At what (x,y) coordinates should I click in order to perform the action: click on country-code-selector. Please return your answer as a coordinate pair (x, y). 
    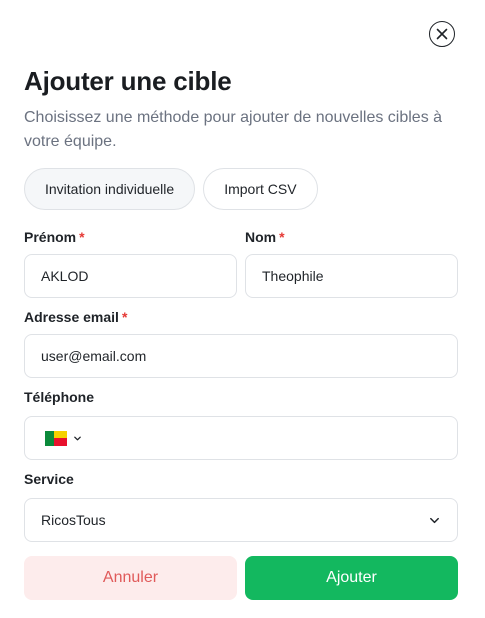
    Looking at the image, I should click on (61, 438).